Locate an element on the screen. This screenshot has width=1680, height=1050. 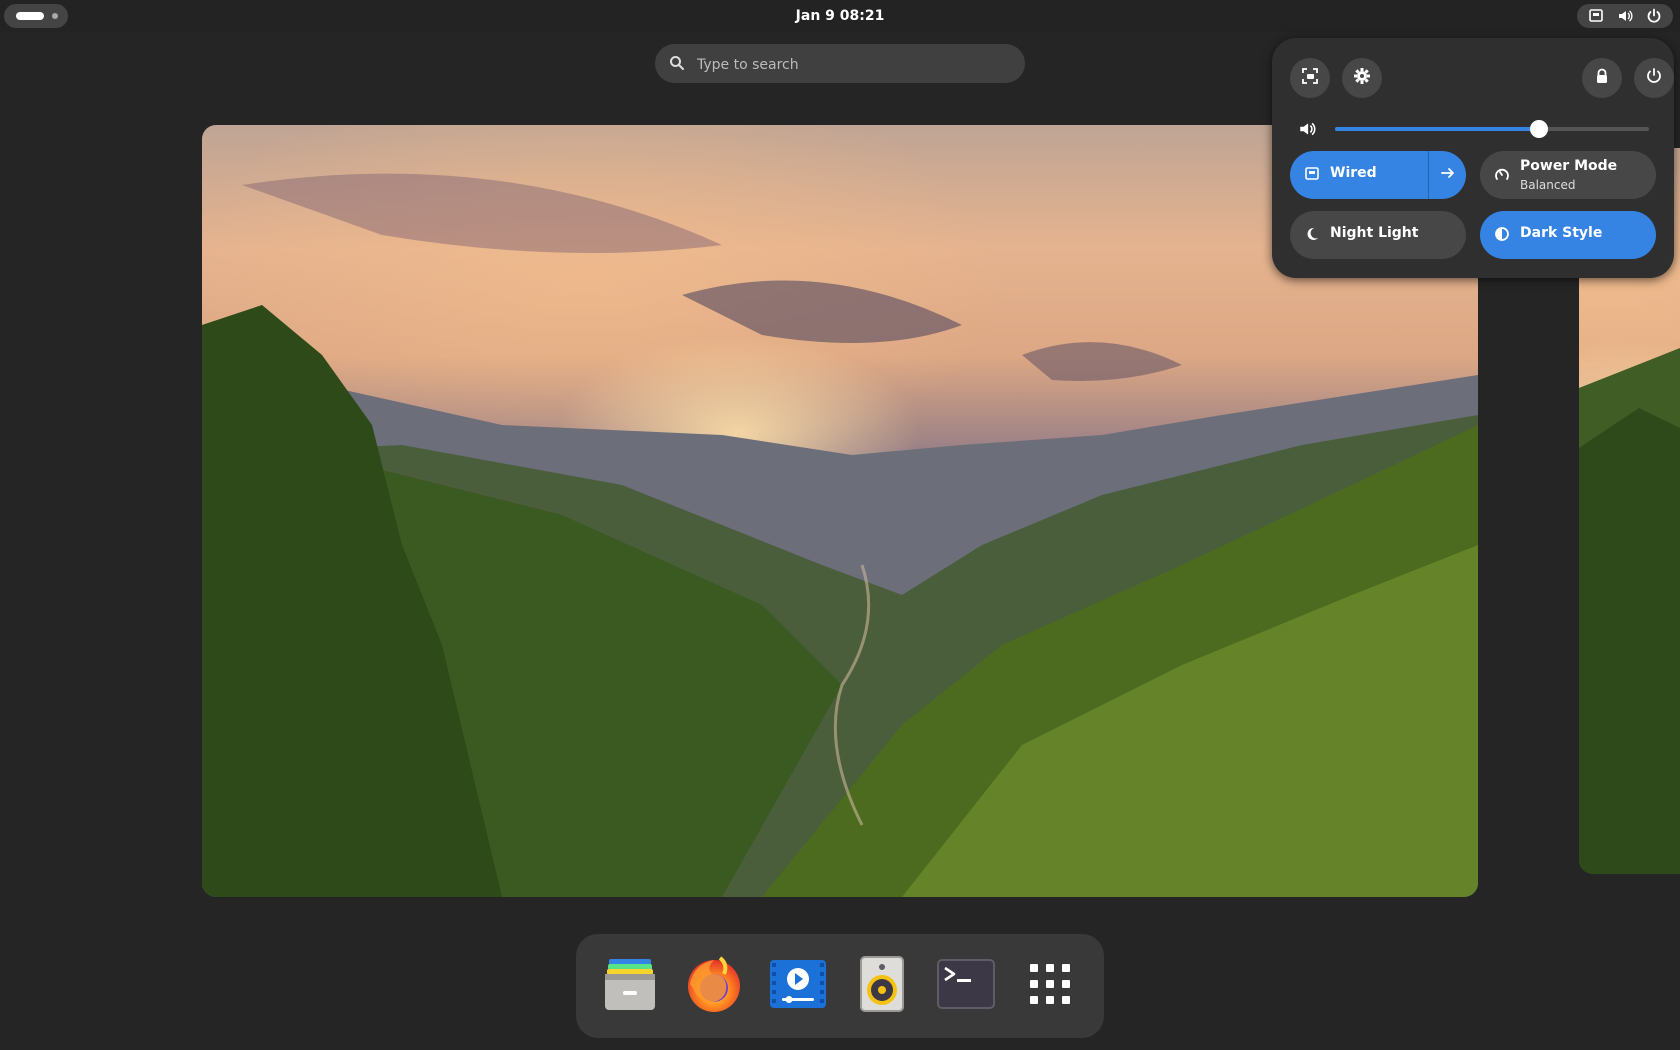
volume-slider is located at coordinates (1492, 129).